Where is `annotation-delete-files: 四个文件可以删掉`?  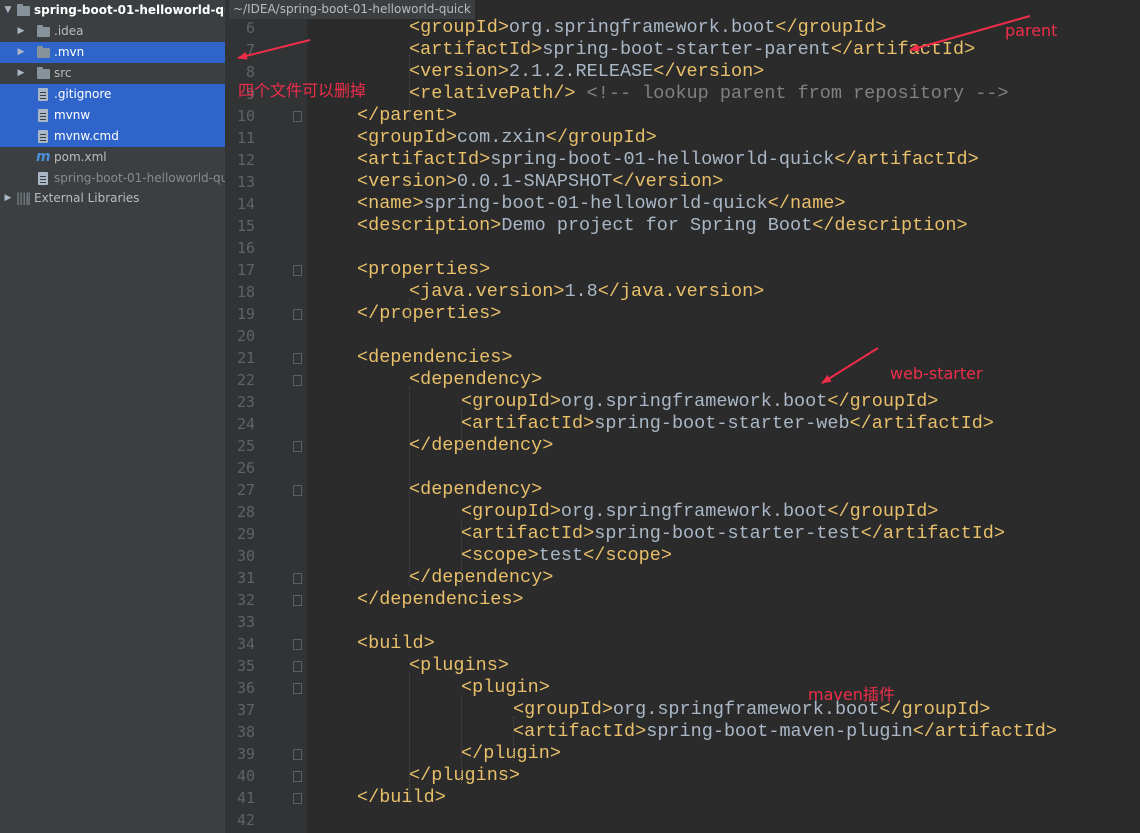
annotation-delete-files: 四个文件可以删掉 is located at coordinates (302, 90).